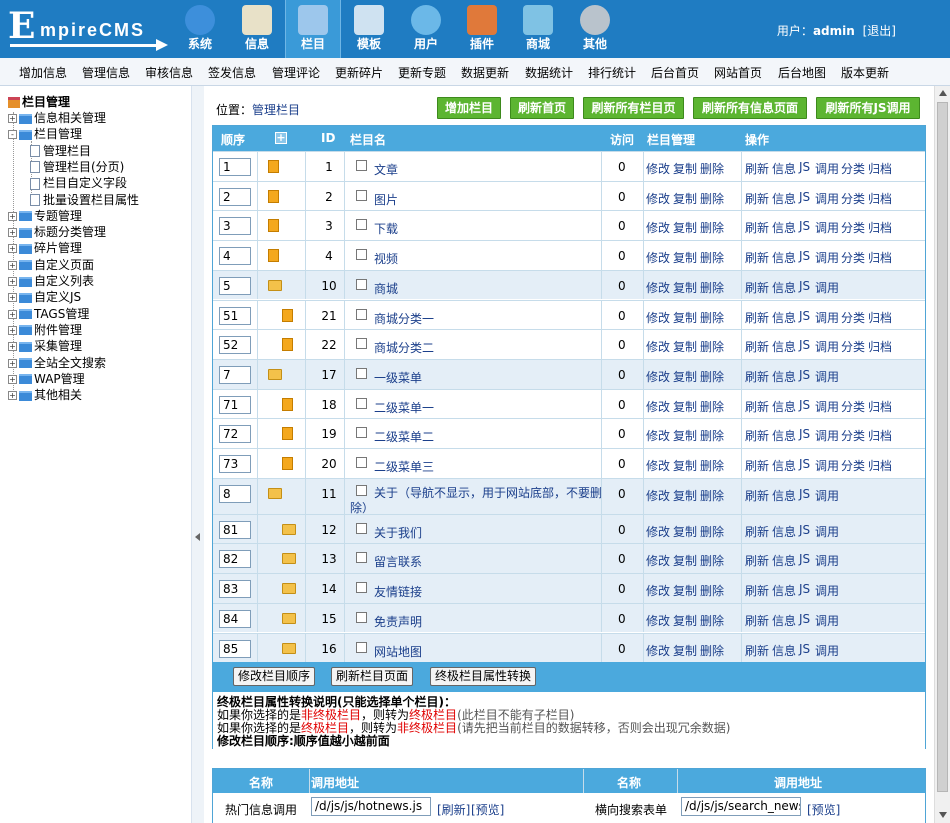 The height and width of the screenshot is (823, 950). Describe the element at coordinates (422, 72) in the screenshot. I see `subnav-link: 更新专题` at that location.